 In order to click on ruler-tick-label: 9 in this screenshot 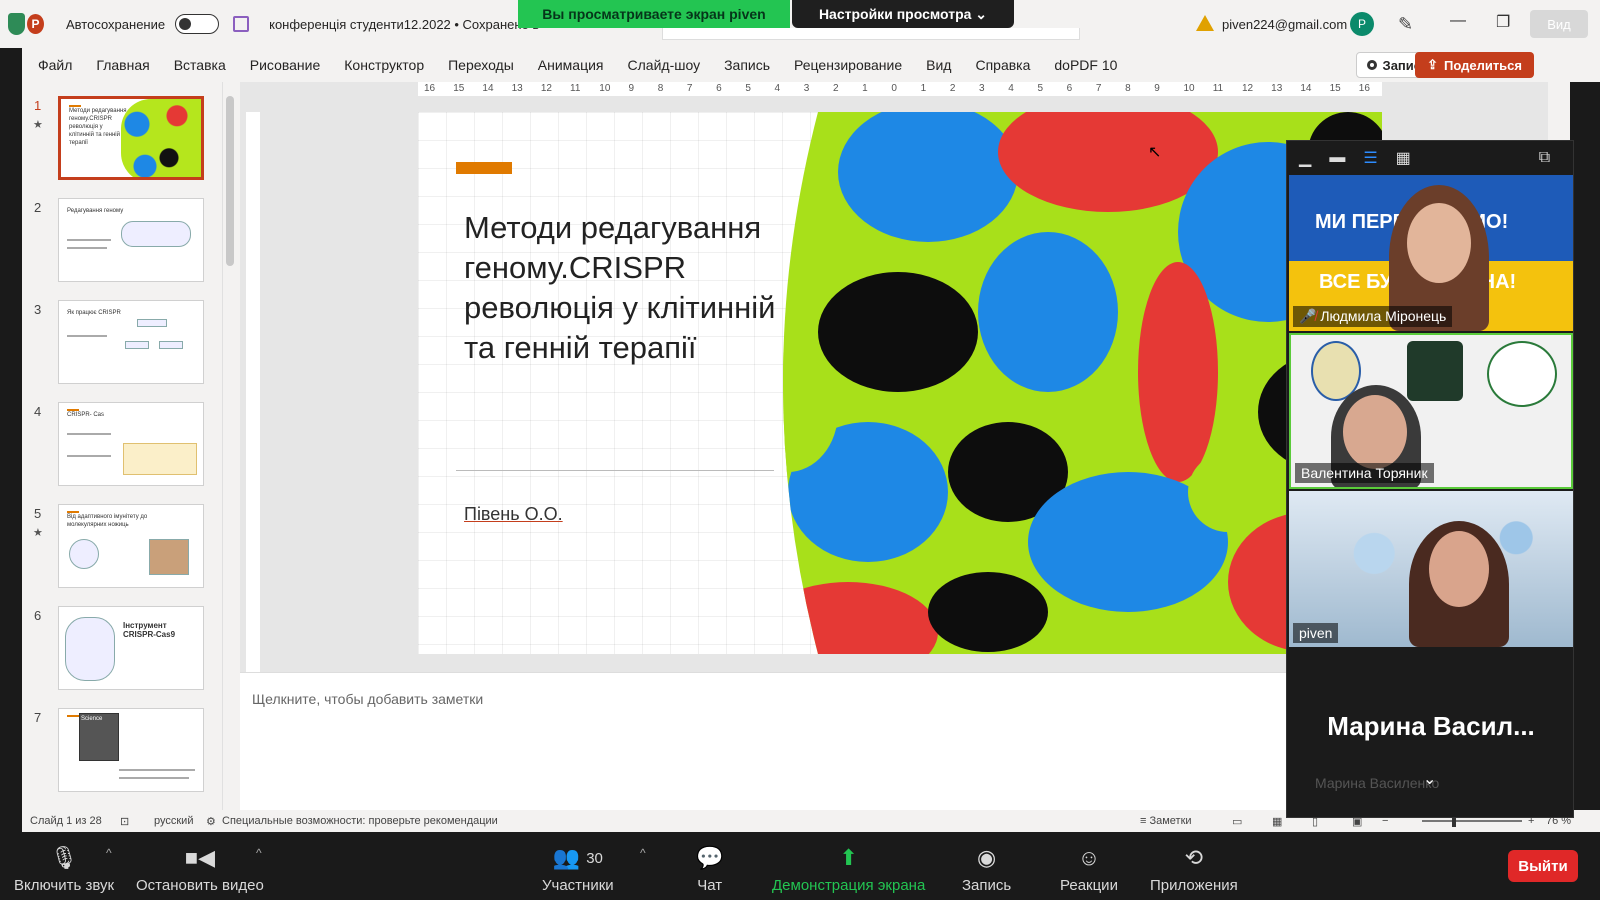, I will do `click(1157, 88)`.